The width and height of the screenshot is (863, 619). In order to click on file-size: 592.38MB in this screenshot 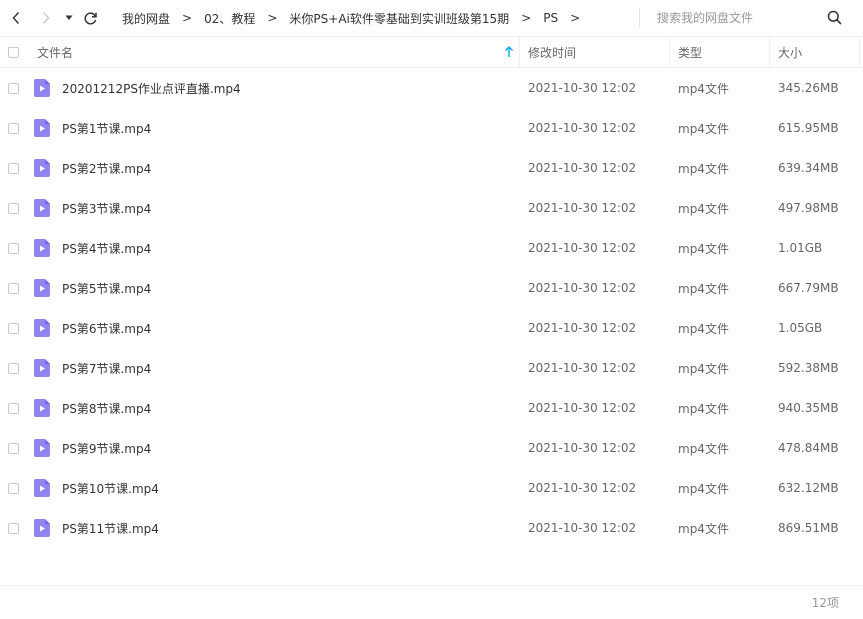, I will do `click(808, 368)`.